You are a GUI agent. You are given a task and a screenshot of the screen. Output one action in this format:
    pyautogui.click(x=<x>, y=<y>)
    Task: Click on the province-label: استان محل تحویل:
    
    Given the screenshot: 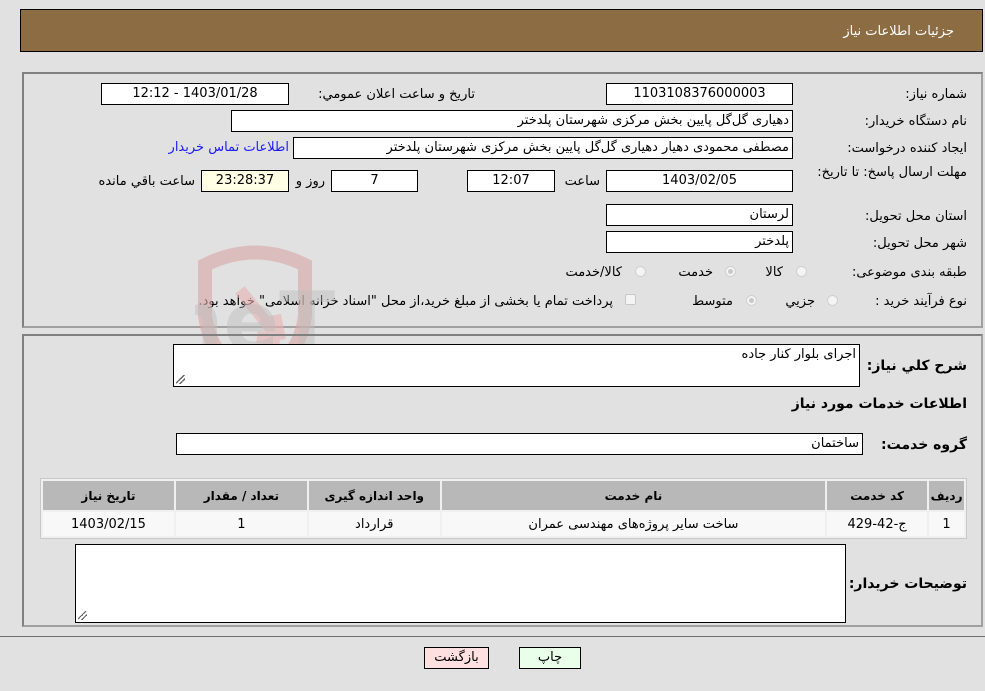 What is the action you would take?
    pyautogui.click(x=916, y=216)
    